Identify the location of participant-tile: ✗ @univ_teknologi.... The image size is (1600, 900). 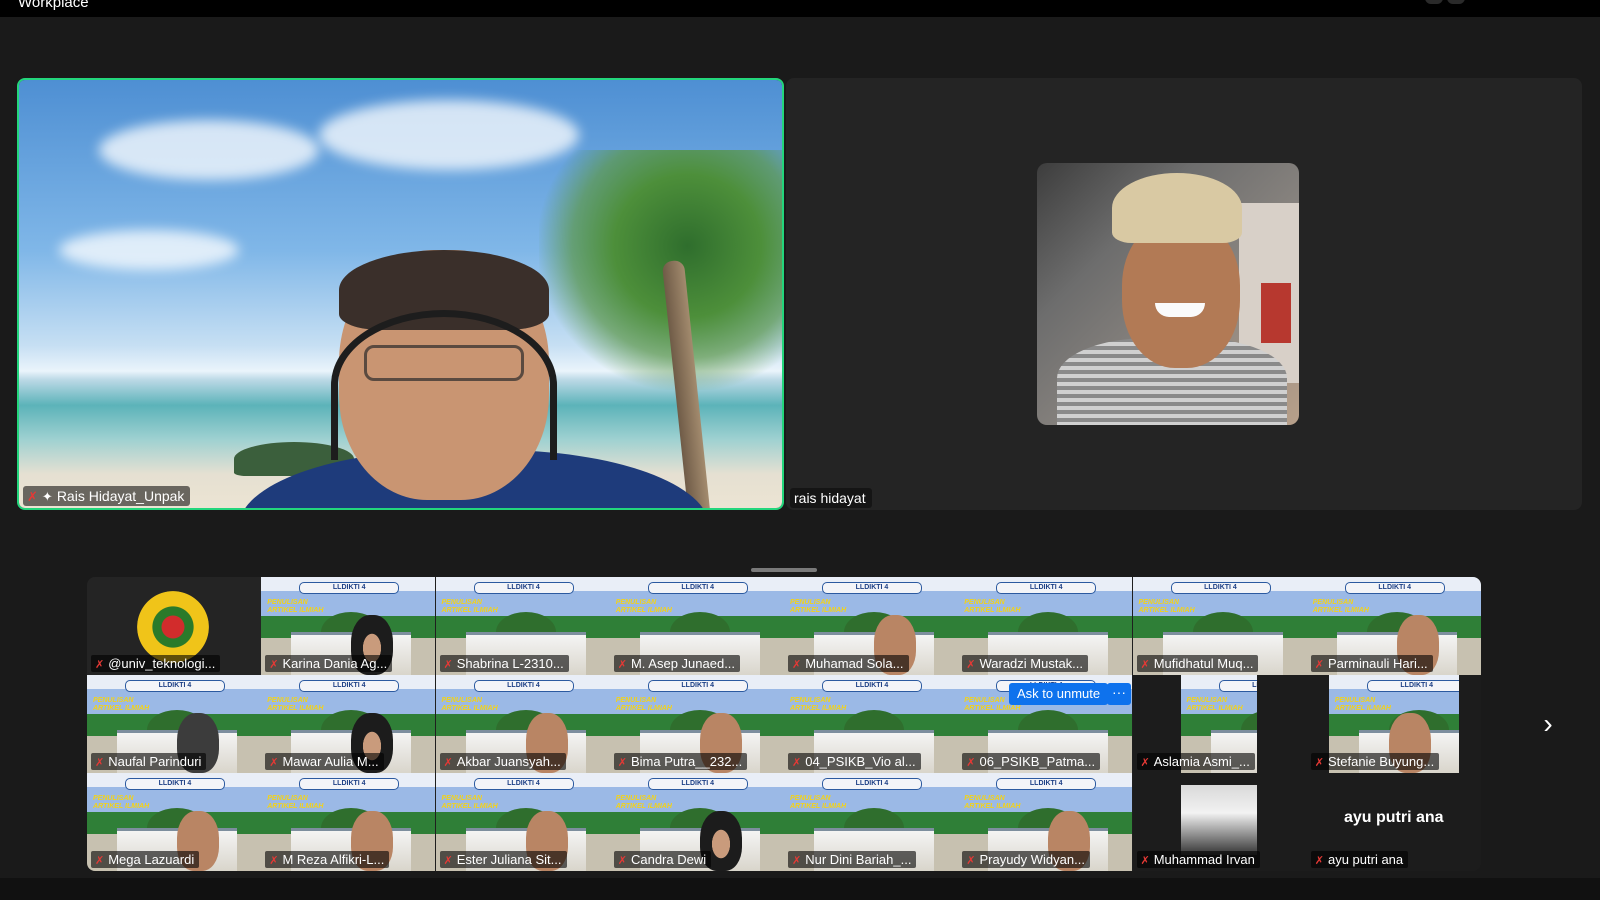
(174, 626).